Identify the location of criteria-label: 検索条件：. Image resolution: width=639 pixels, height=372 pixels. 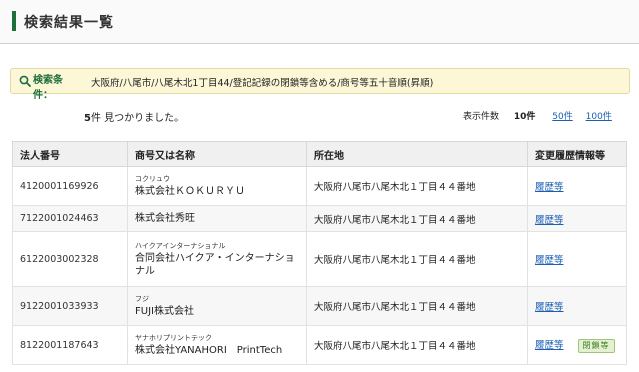
(48, 88).